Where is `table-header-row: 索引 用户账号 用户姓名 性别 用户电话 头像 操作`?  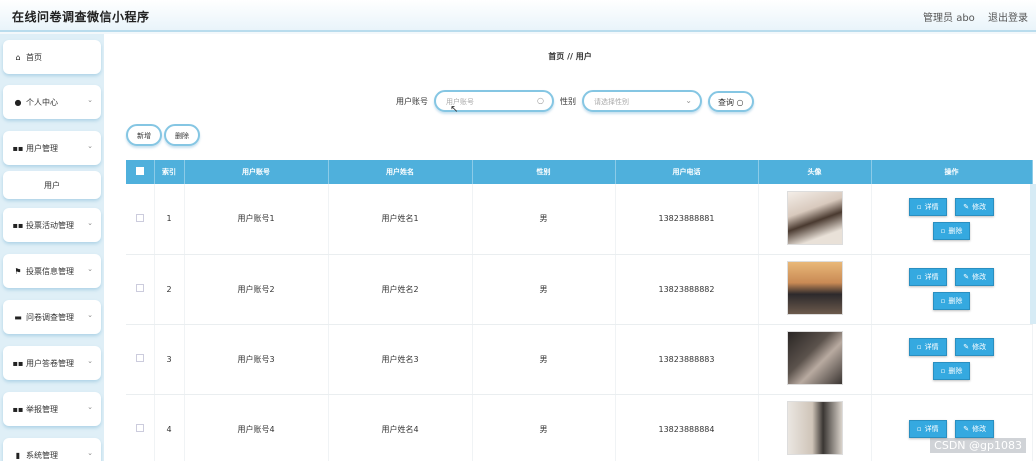
table-header-row: 索引 用户账号 用户姓名 性别 用户电话 头像 操作 is located at coordinates (579, 172).